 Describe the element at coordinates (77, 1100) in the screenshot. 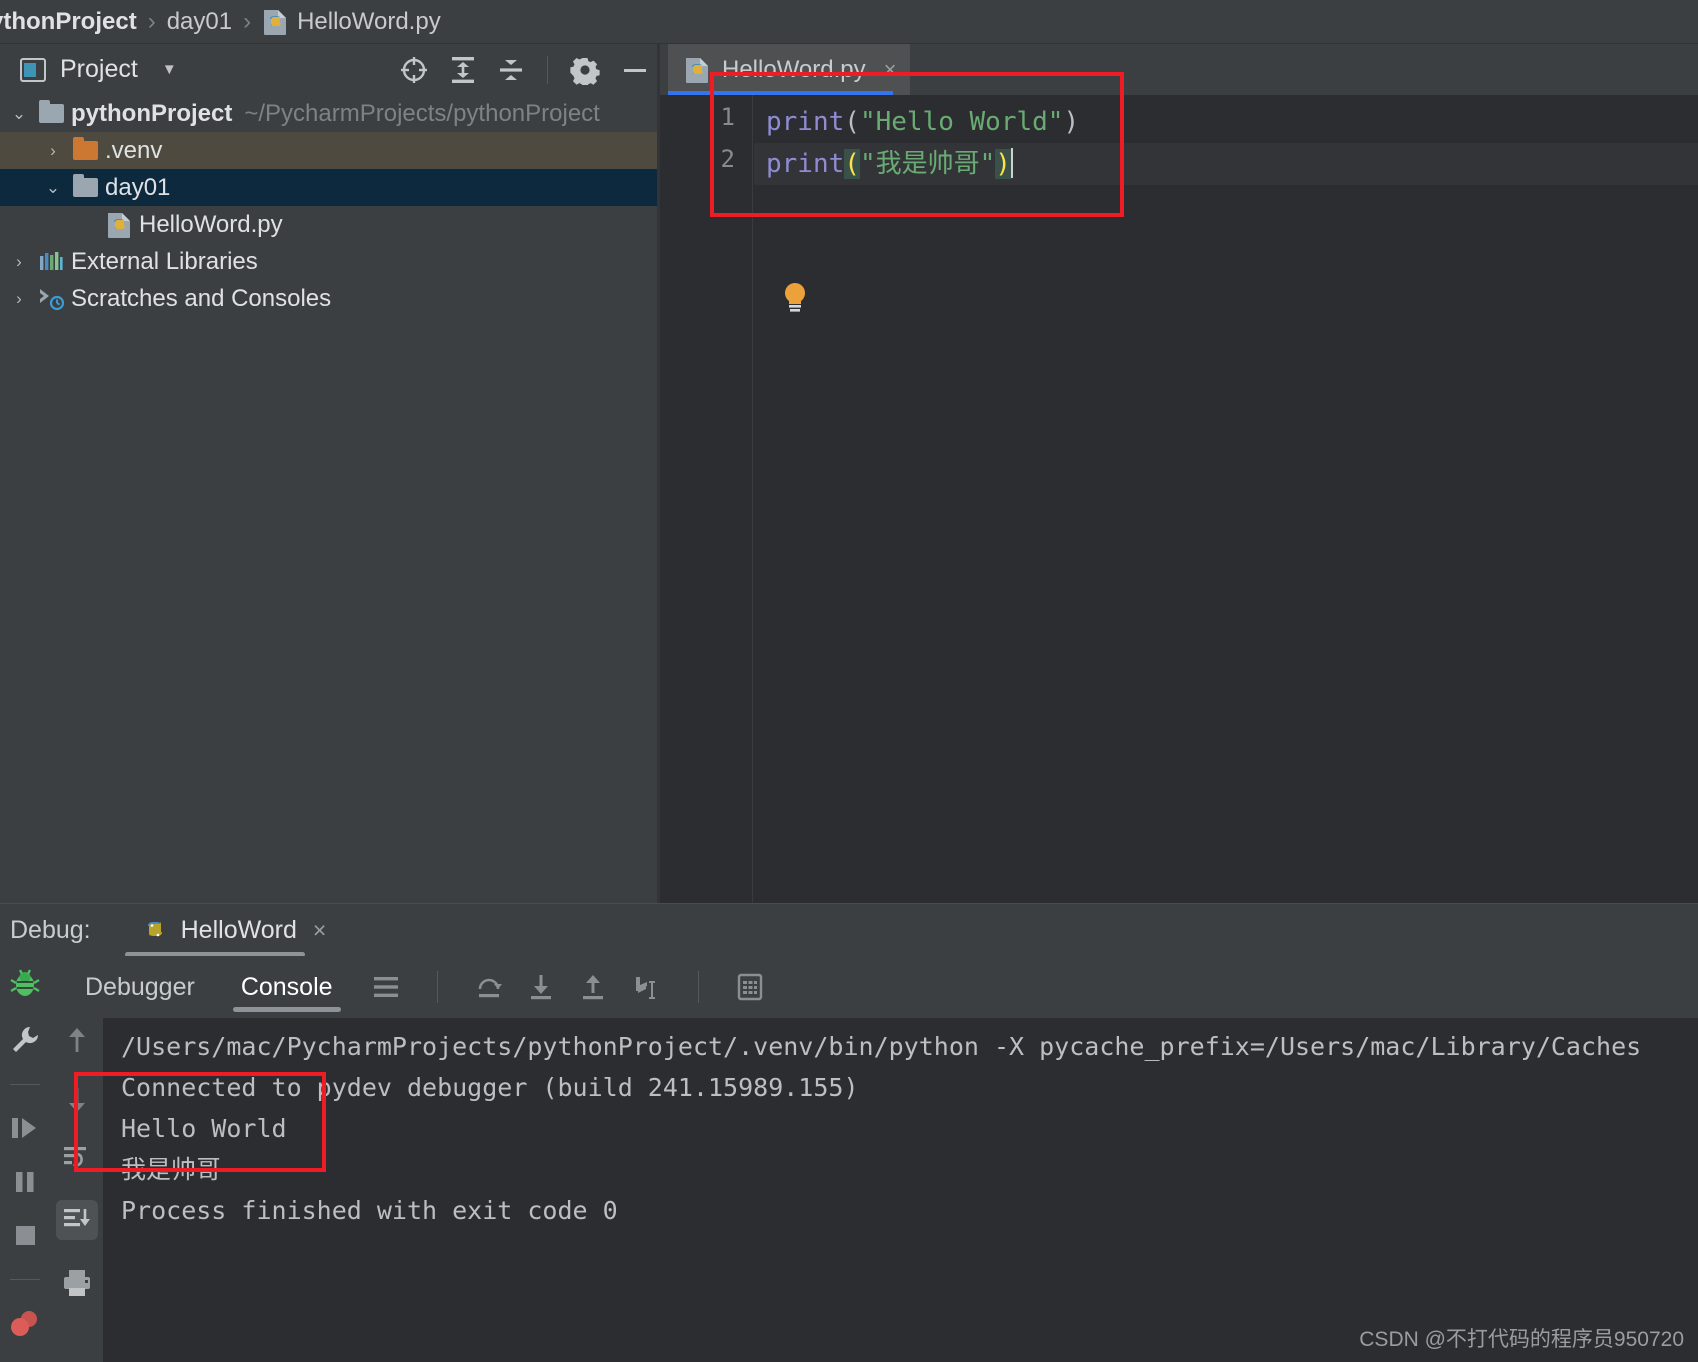

I see `scroll-down-icon` at that location.